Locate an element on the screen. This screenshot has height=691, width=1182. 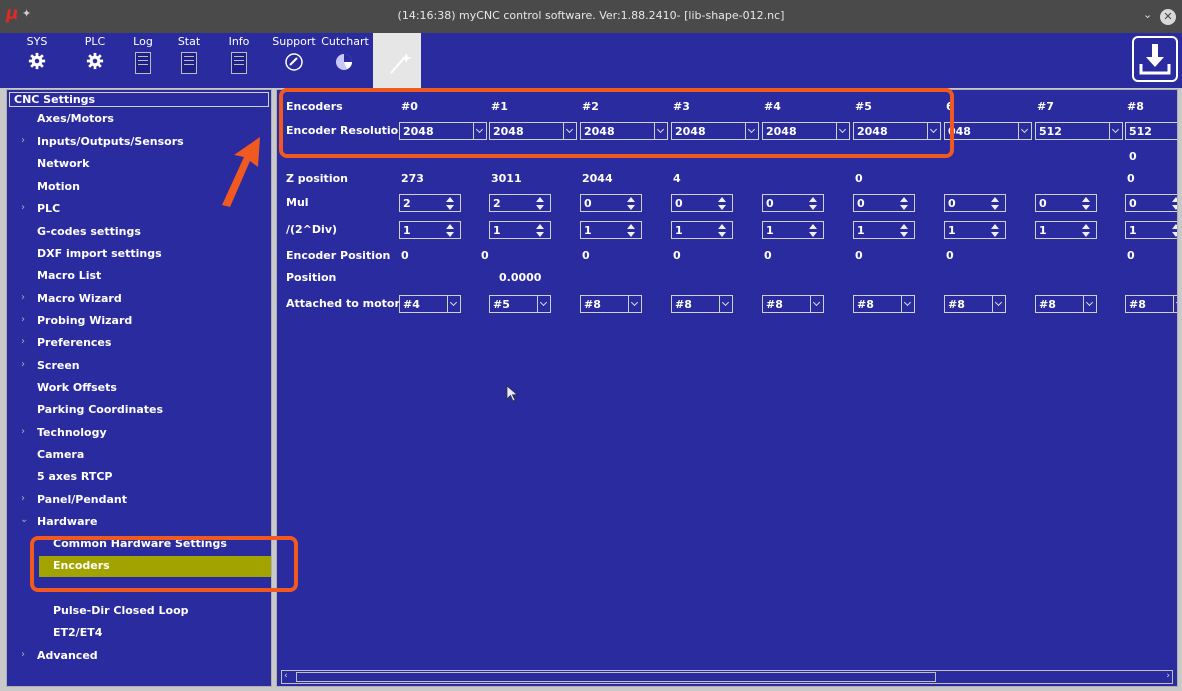
log-button: Log is located at coordinates (143, 60).